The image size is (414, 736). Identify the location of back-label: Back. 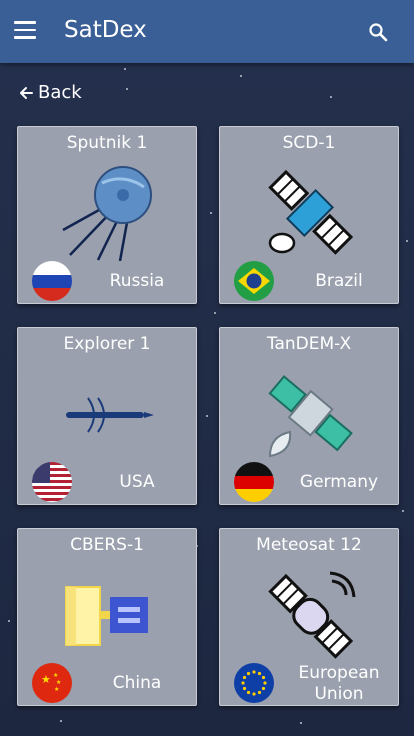
(60, 92).